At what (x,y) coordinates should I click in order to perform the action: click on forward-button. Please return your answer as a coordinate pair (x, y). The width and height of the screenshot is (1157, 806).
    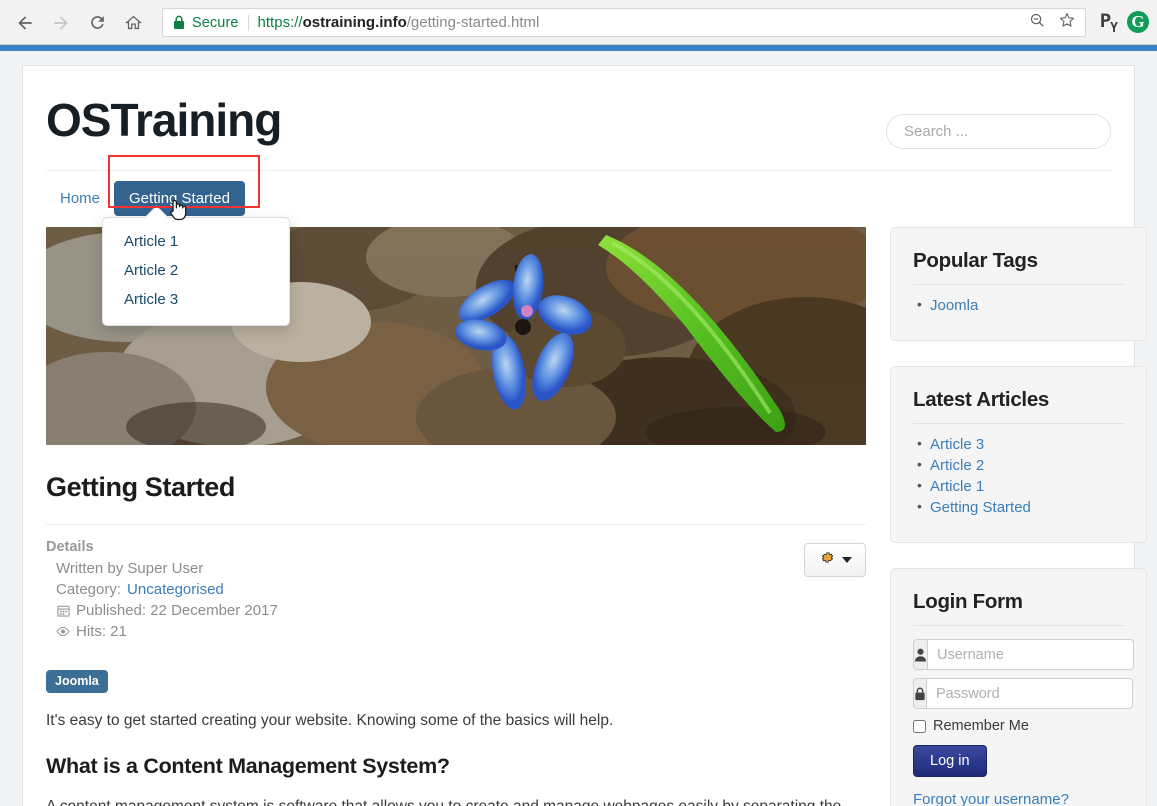
    Looking at the image, I should click on (61, 23).